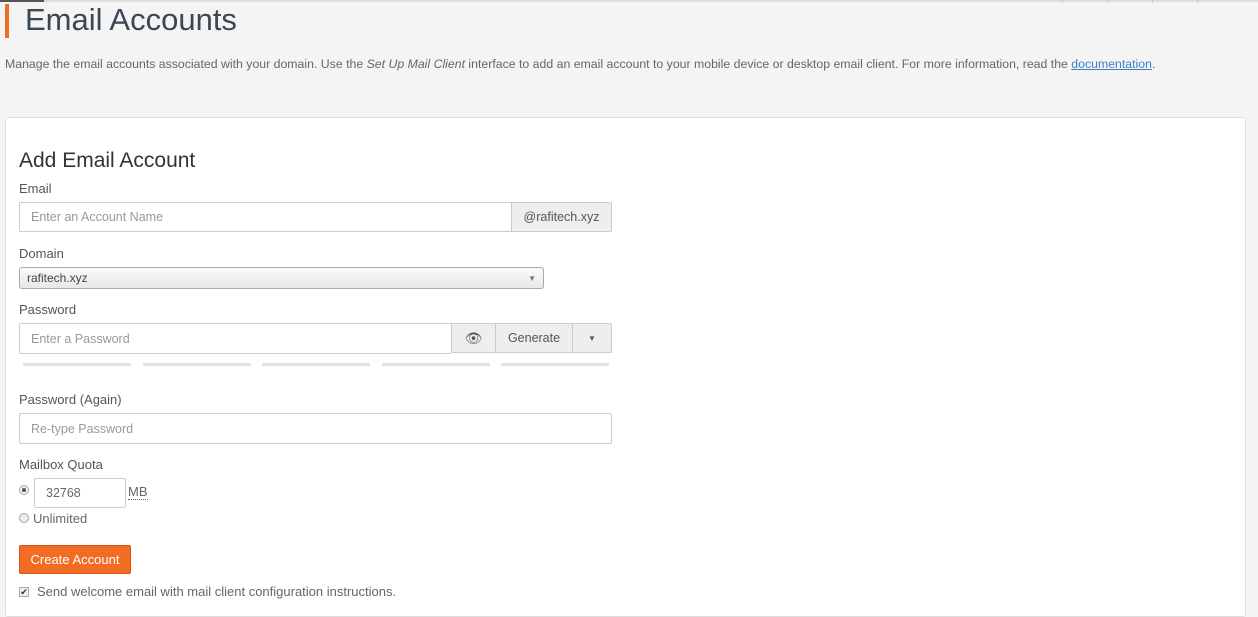 This screenshot has height=617, width=1258. Describe the element at coordinates (61, 464) in the screenshot. I see `quota-label: Mailbox Quota` at that location.